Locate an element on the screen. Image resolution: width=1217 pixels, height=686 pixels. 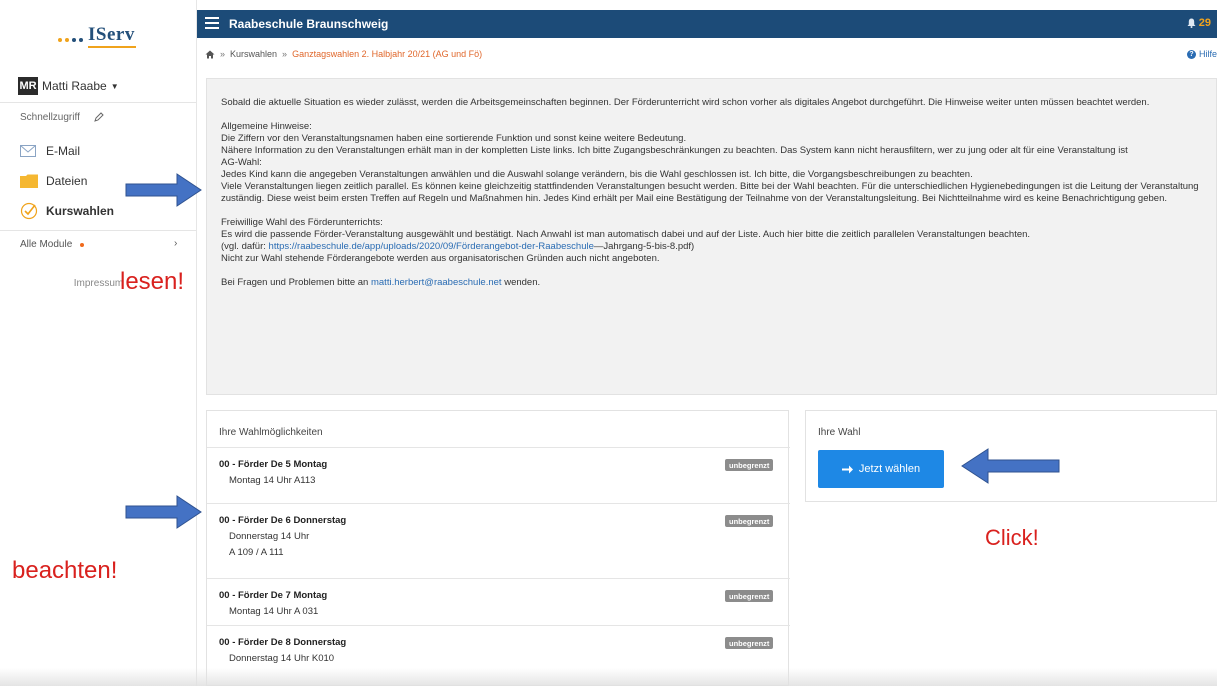
logo-underline is located at coordinates (112, 47).